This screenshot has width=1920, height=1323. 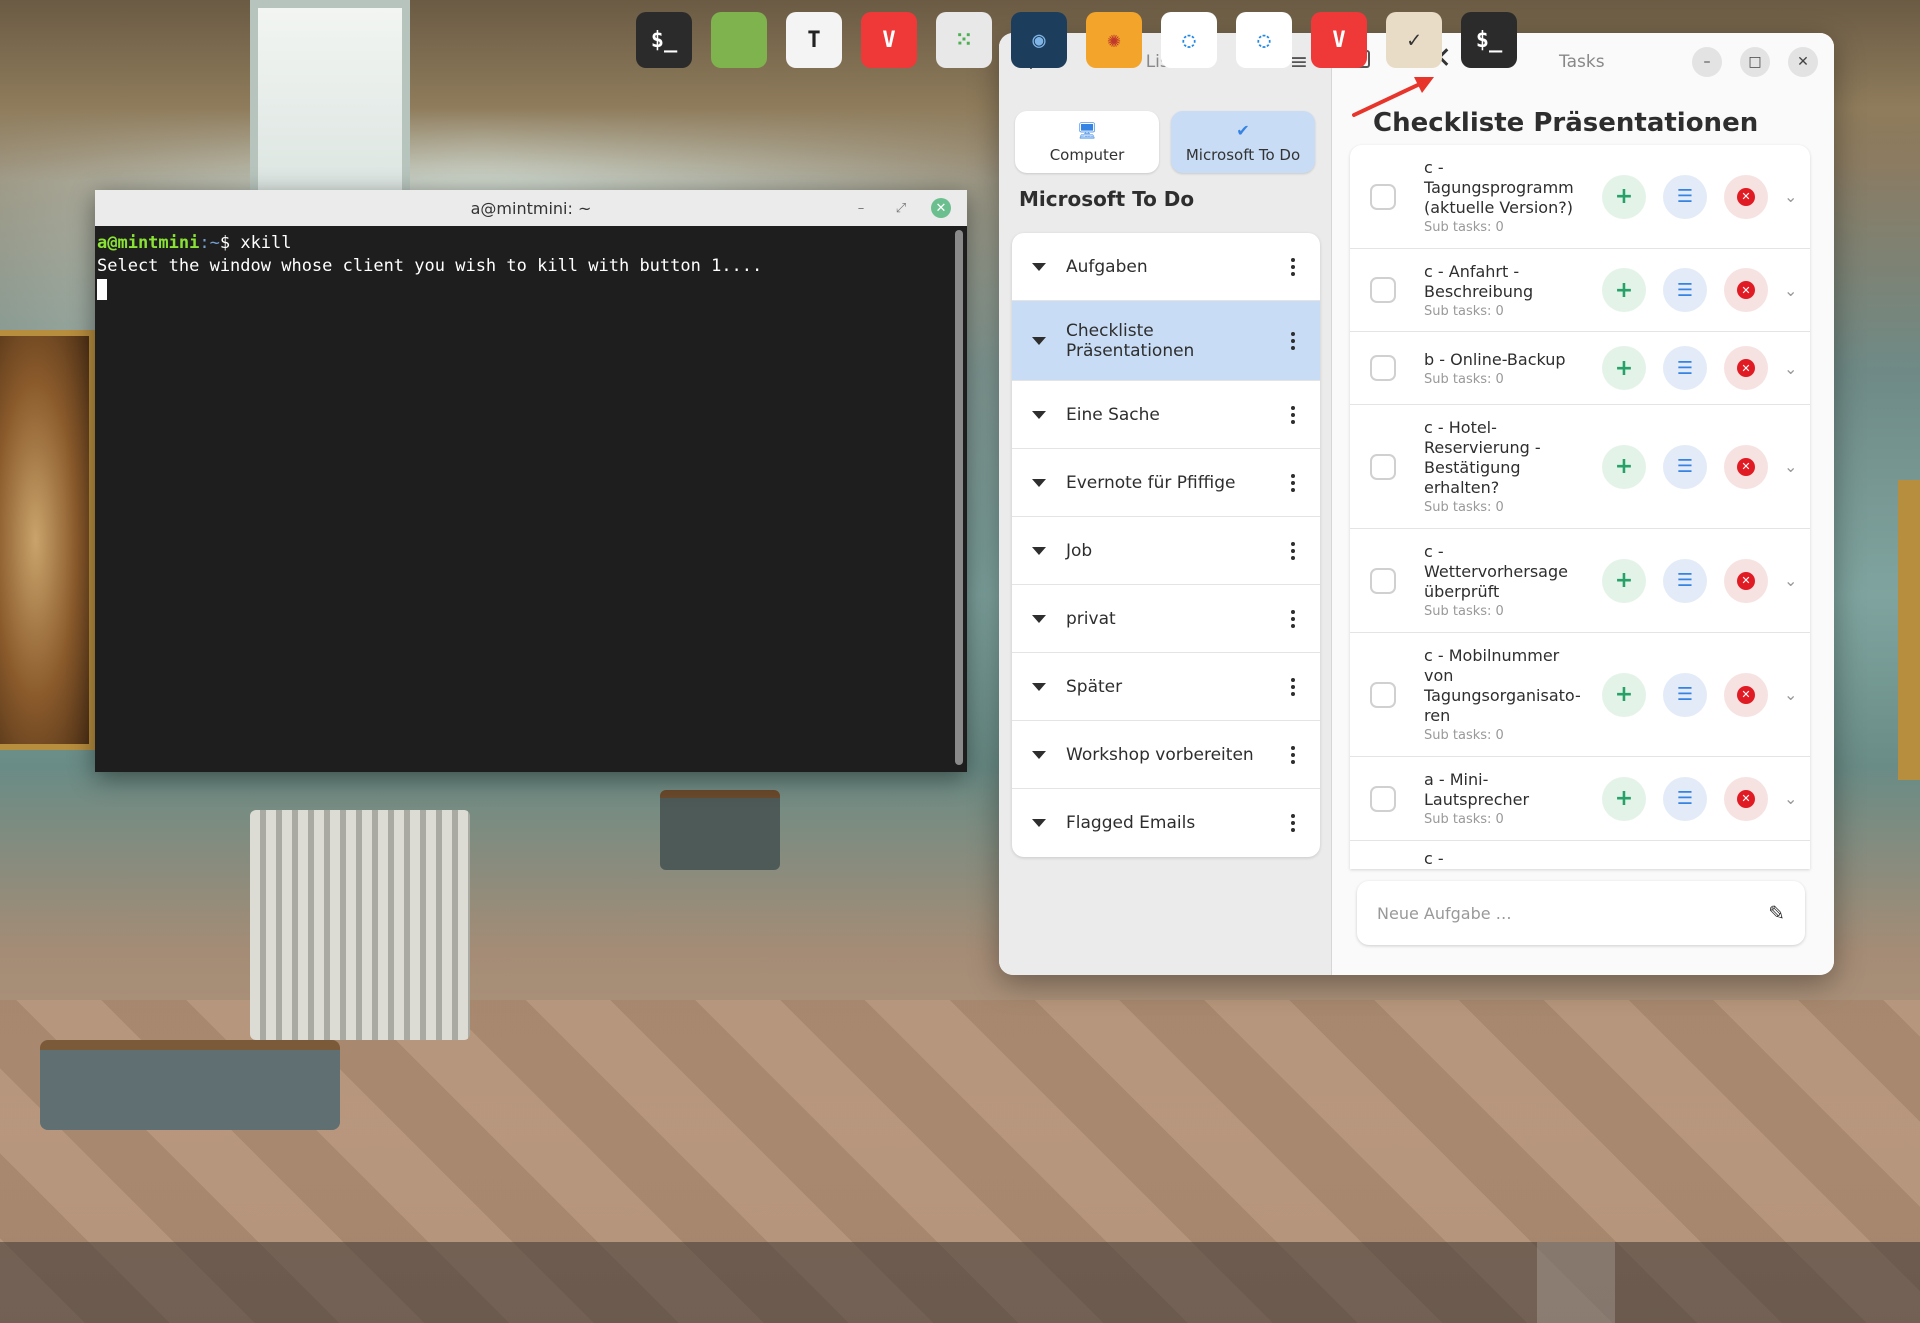 What do you see at coordinates (1339, 40) in the screenshot?
I see `dock-vivaldi-2-icon: V` at bounding box center [1339, 40].